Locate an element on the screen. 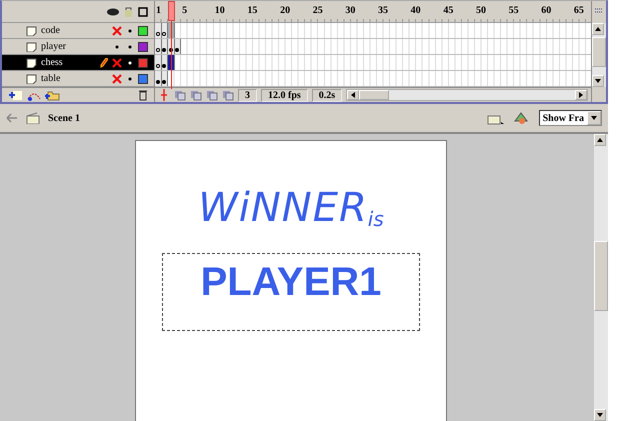 The height and width of the screenshot is (421, 621). frame-number: 30 is located at coordinates (350, 10).